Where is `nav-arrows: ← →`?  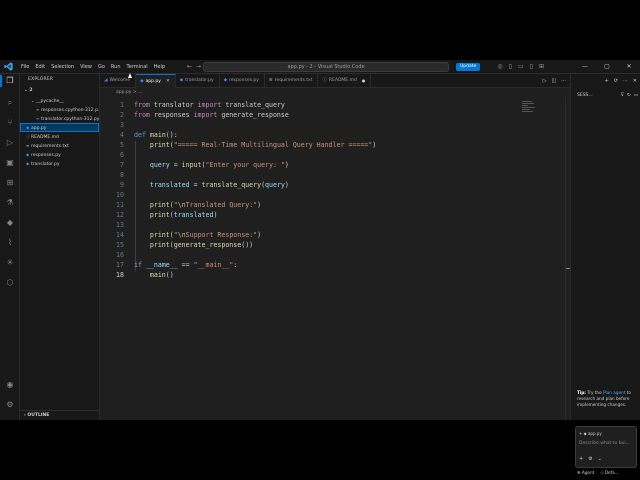 nav-arrows: ← → is located at coordinates (194, 67).